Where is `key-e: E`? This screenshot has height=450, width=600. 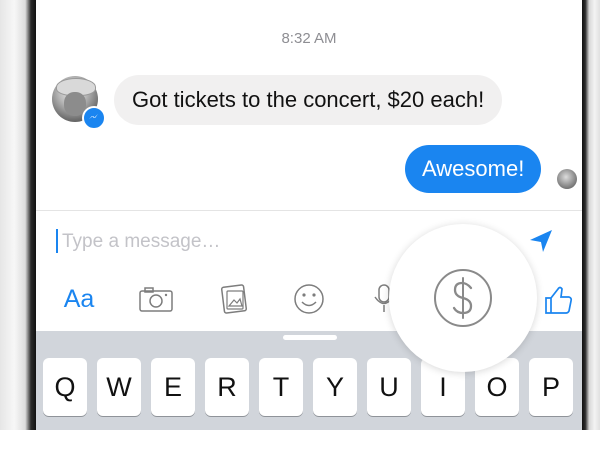 key-e: E is located at coordinates (173, 387).